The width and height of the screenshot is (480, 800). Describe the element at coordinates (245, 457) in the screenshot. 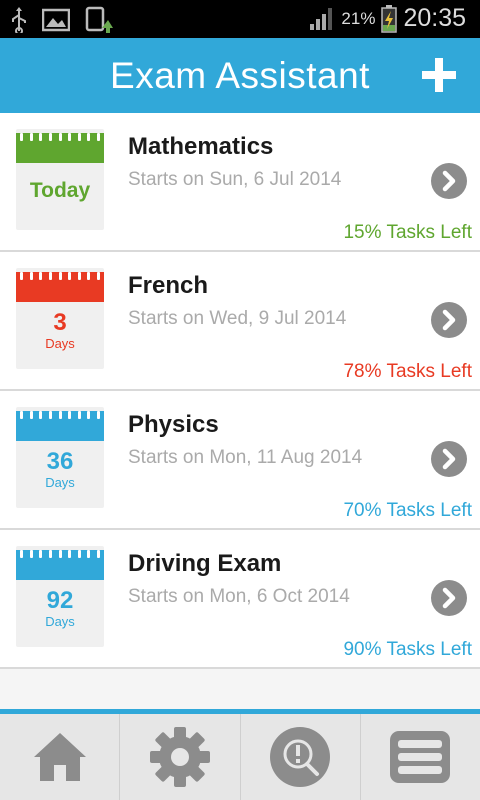

I see `exam-start-date: Starts on Mon, 11 Aug 2014` at that location.